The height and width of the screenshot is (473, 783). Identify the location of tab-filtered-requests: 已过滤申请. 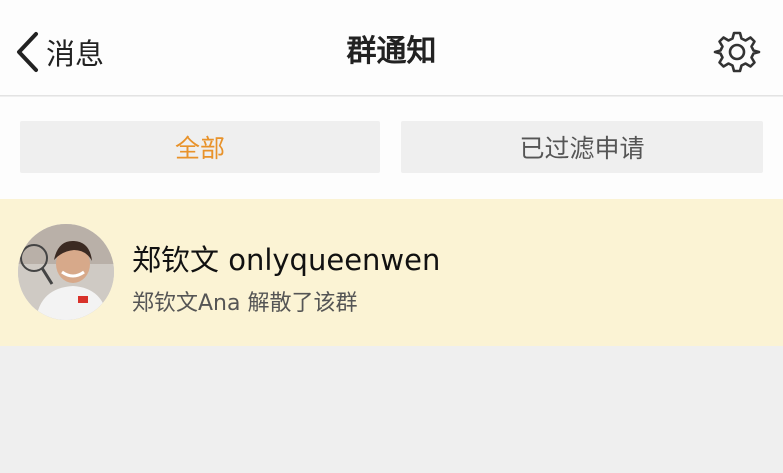
(582, 147).